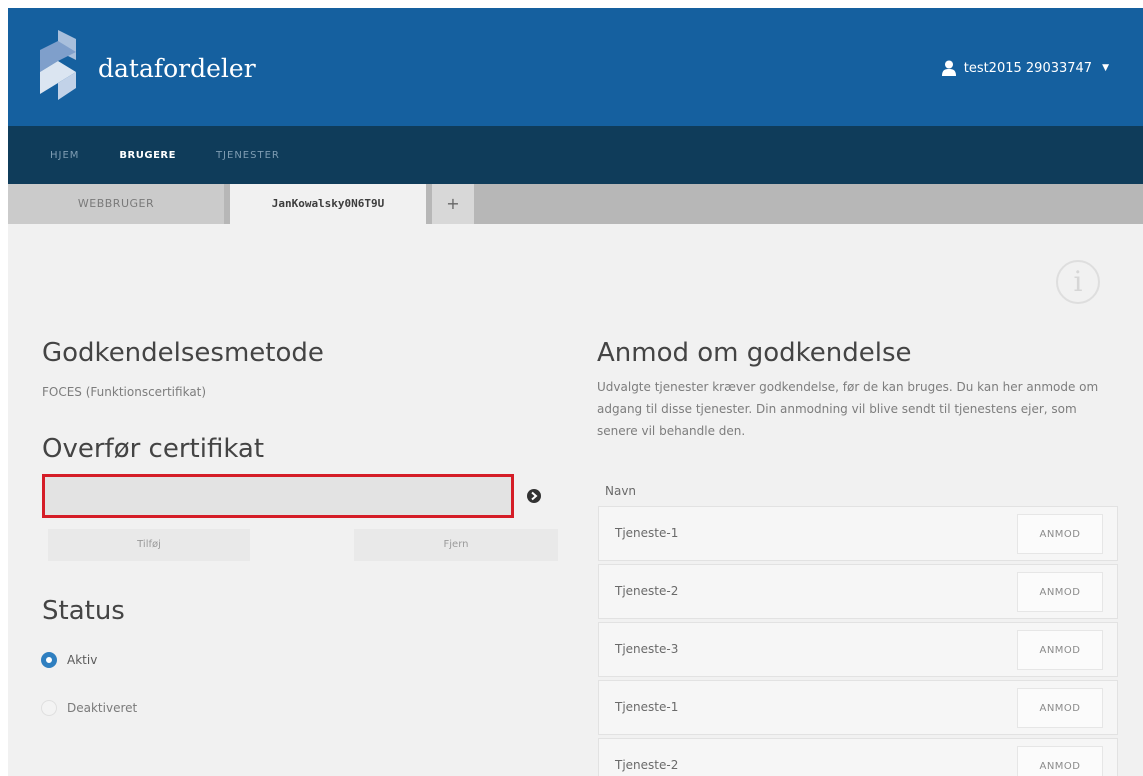  Describe the element at coordinates (116, 204) in the screenshot. I see `tab-webbruger: WEBBRUGER` at that location.